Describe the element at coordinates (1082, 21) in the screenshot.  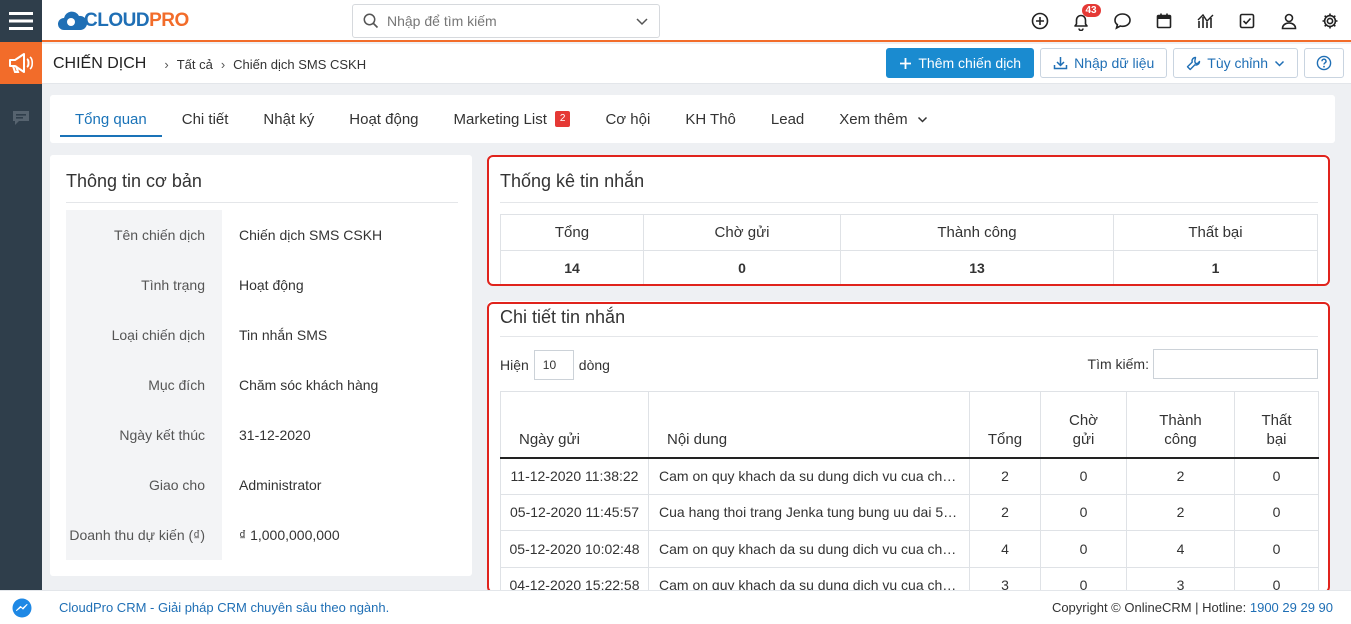
I see `notification-bell-icon: 43` at that location.